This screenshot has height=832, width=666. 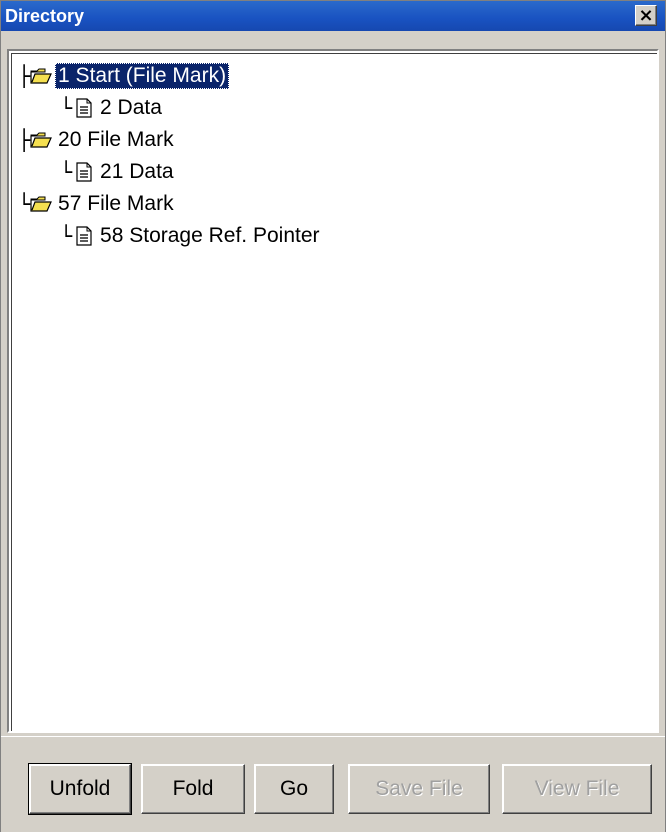 What do you see at coordinates (80, 789) in the screenshot?
I see `unfold-button: Unfold` at bounding box center [80, 789].